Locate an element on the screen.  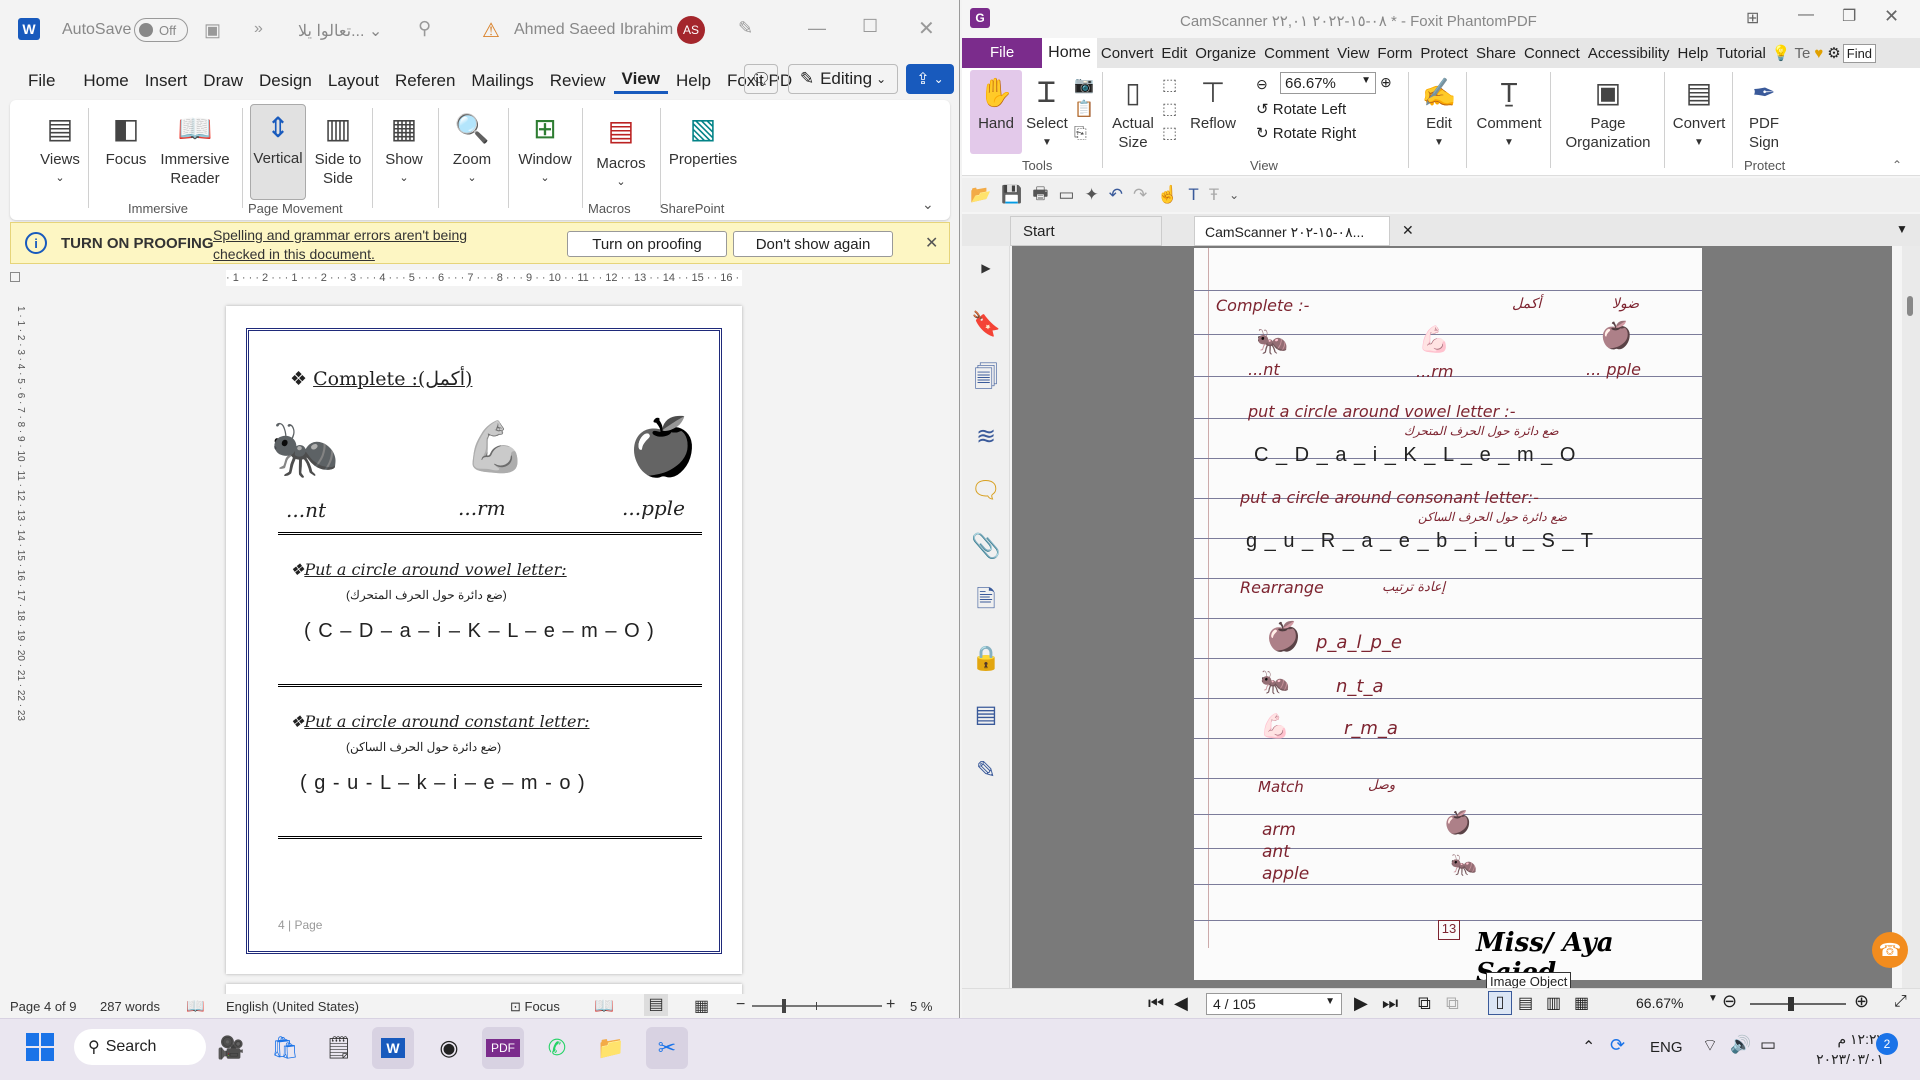
tray-chevron-icon: ⌃ is located at coordinates (1588, 1047).